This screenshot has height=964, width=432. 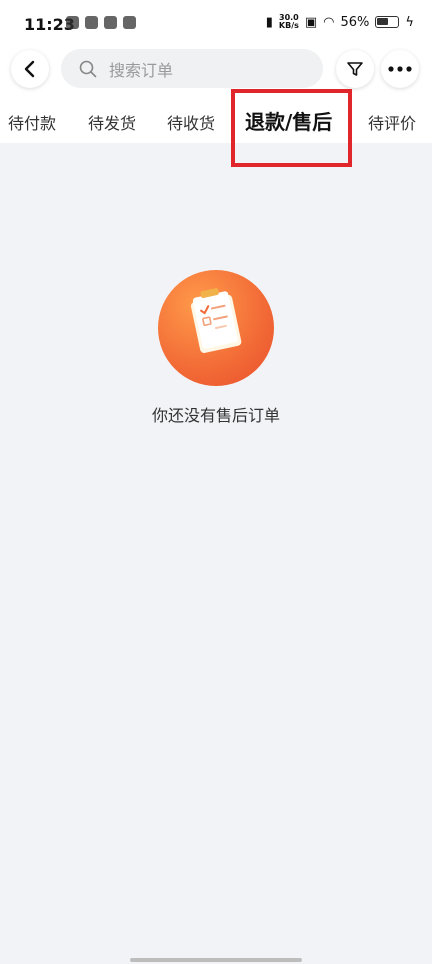 What do you see at coordinates (192, 68) in the screenshot?
I see `search-input: 搜索订单` at bounding box center [192, 68].